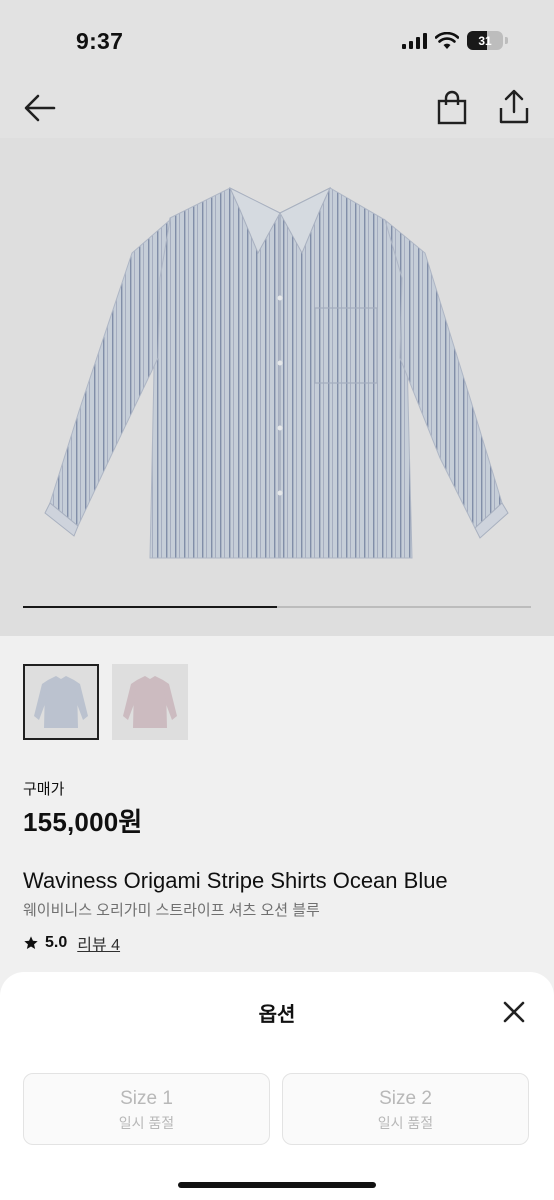 The image size is (554, 1200). What do you see at coordinates (277, 1015) in the screenshot?
I see `sheet-title: 옵션` at bounding box center [277, 1015].